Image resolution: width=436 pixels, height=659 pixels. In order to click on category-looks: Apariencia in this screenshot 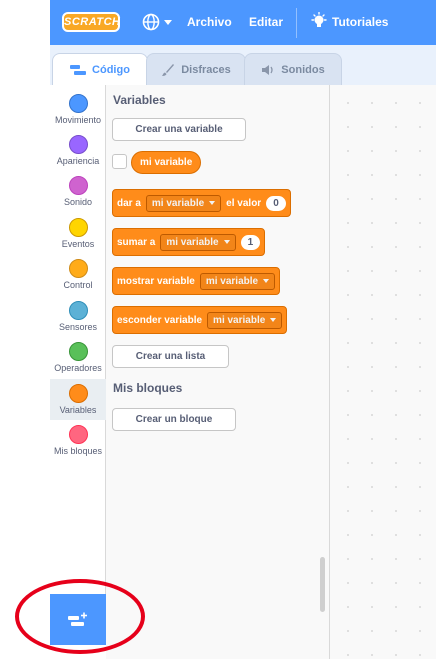, I will do `click(78, 150)`.